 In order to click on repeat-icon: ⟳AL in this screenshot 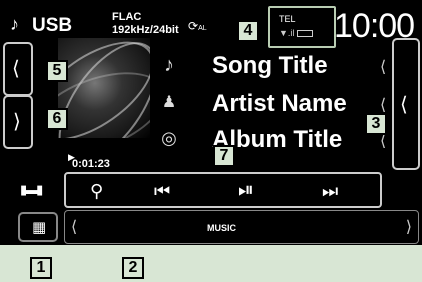, I will do `click(197, 26)`.